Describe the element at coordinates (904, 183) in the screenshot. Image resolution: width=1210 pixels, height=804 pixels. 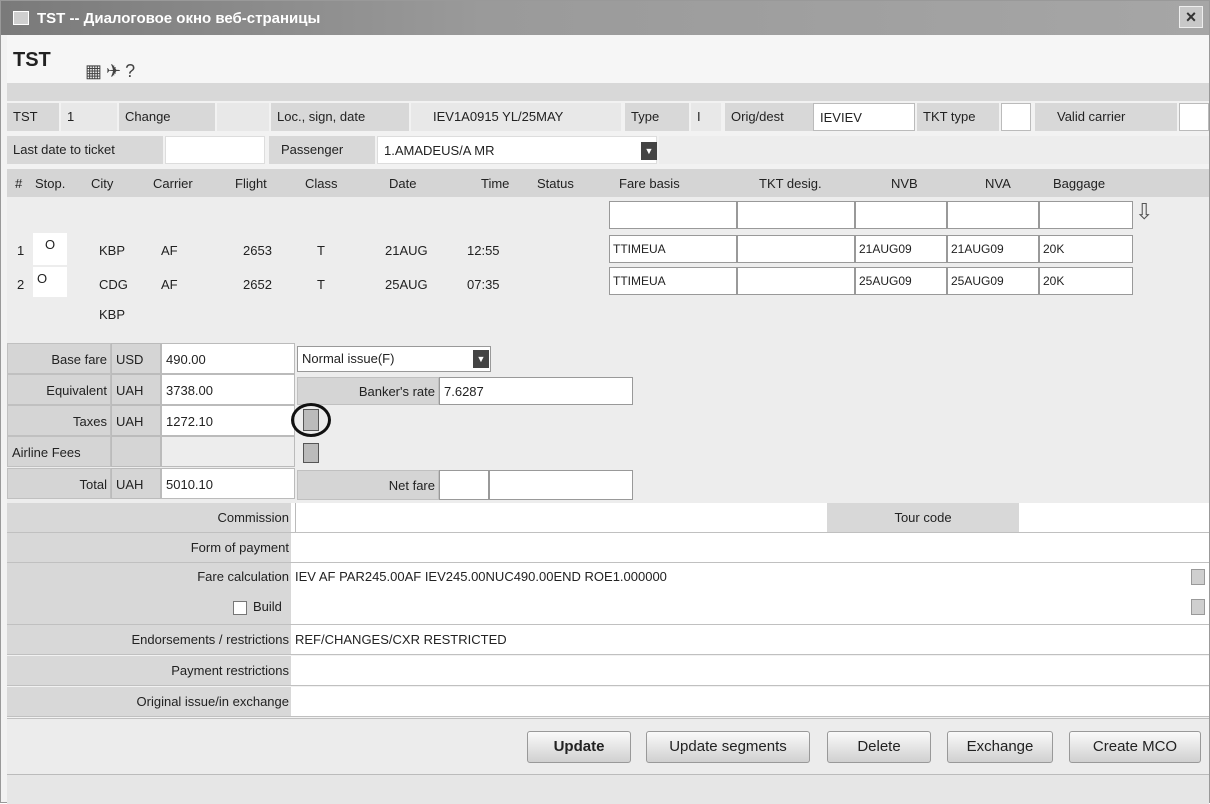
I see `col-nvb: NVB` at that location.